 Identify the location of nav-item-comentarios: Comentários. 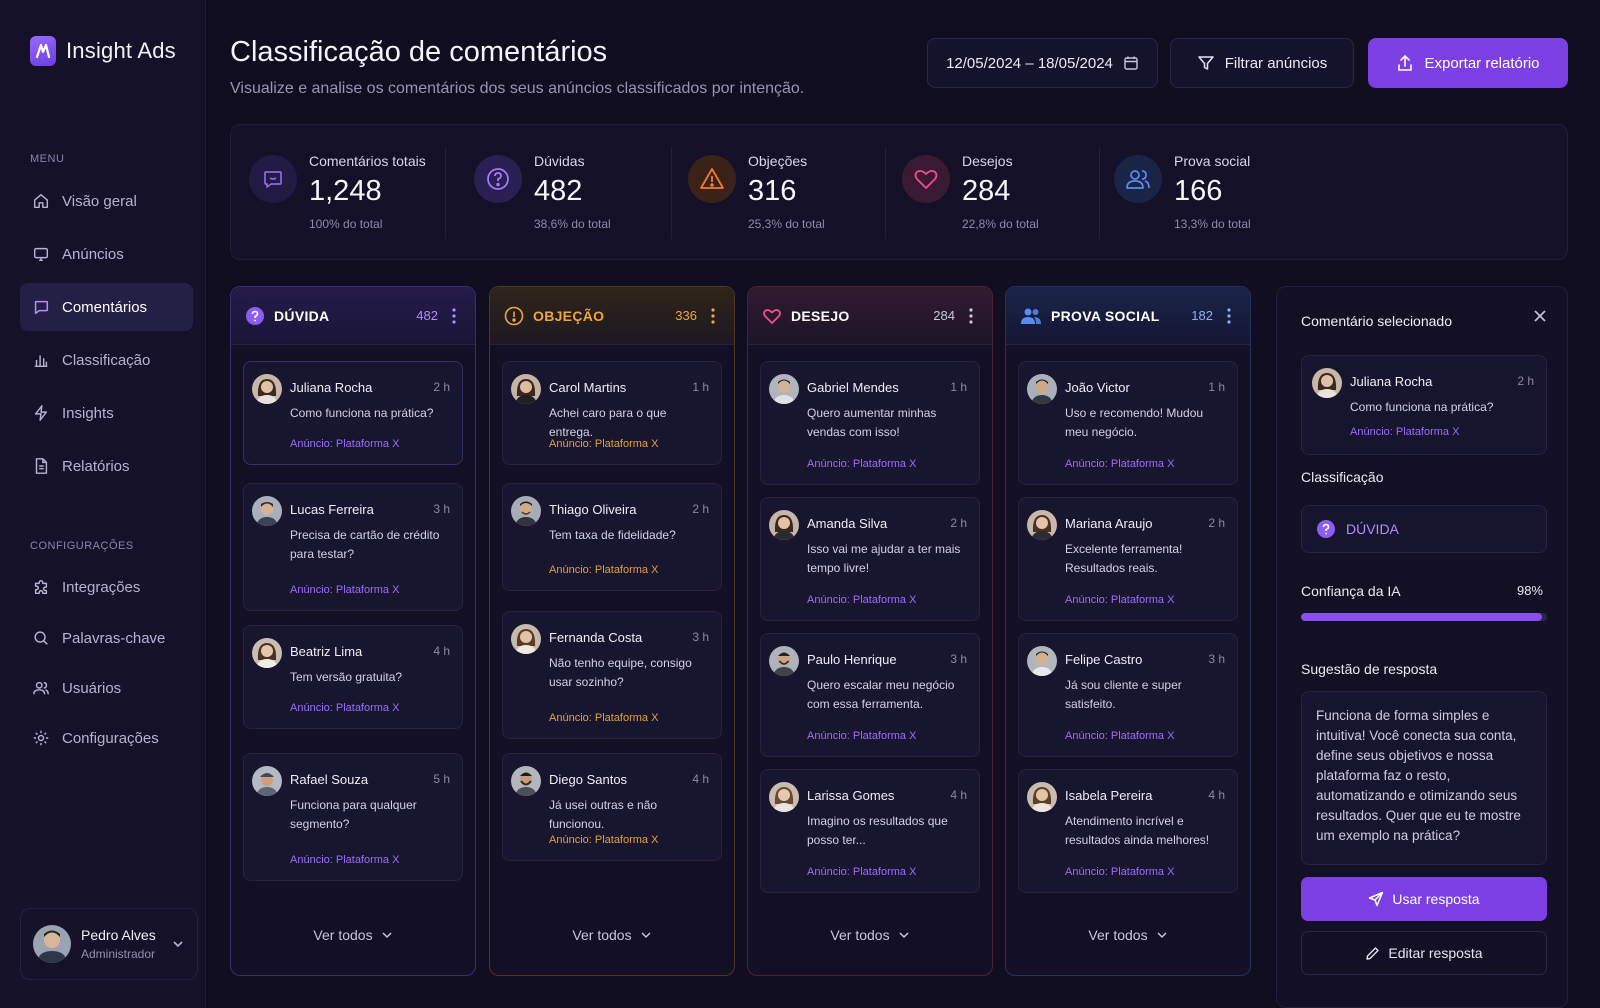
(106, 307).